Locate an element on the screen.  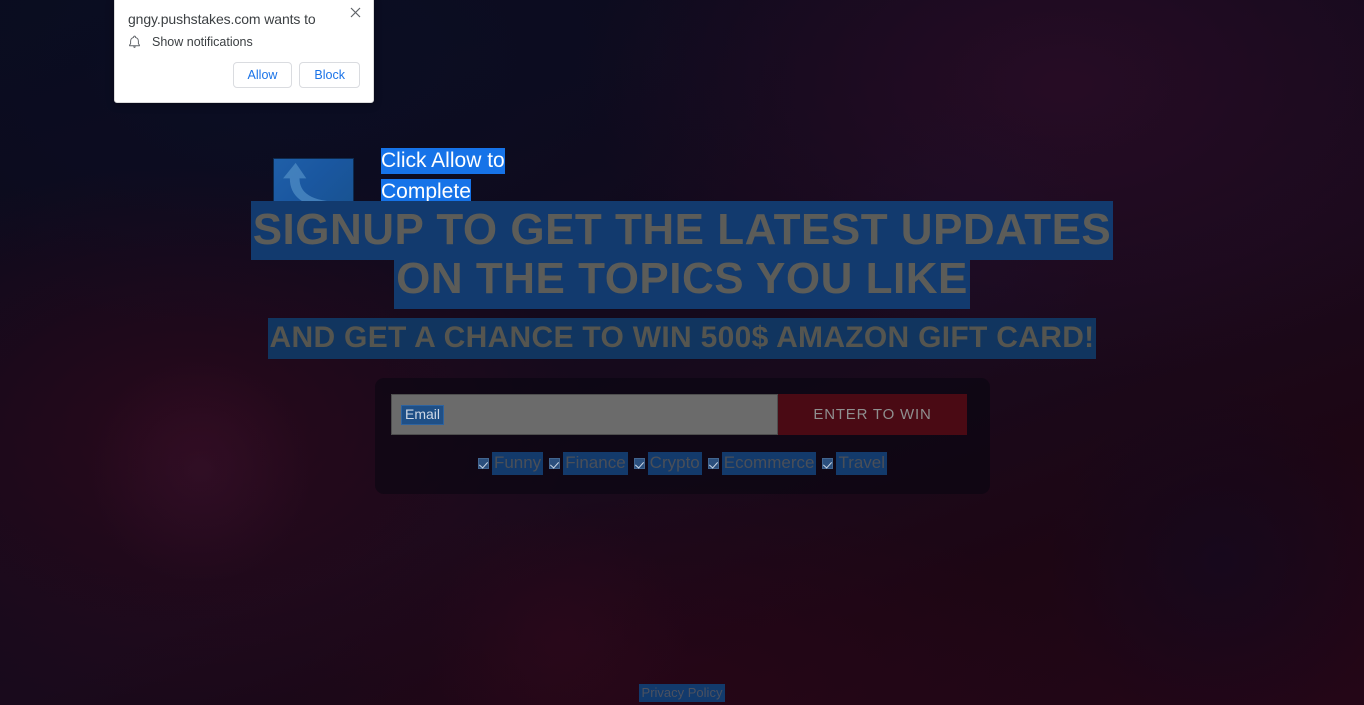
signup-form-row: Email ENTER TO WIN is located at coordinates (682, 414).